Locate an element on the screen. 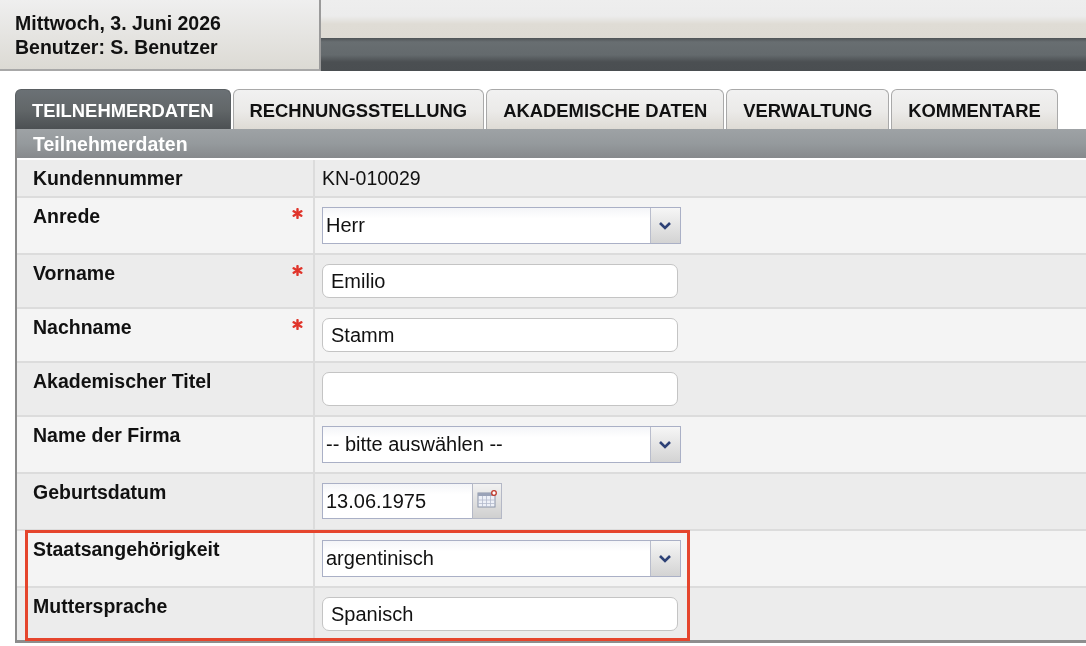 The image size is (1086, 646). dropdown: argentinisch is located at coordinates (501, 558).